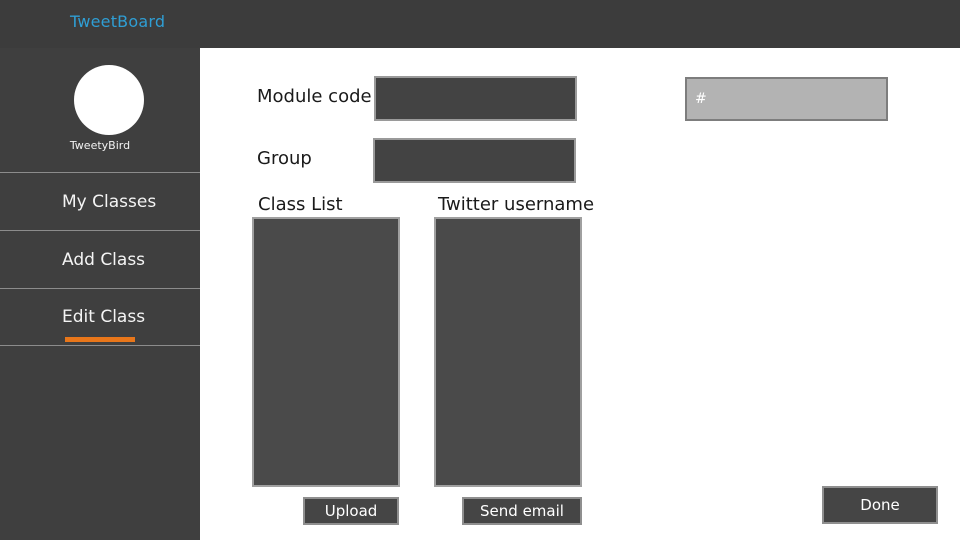  What do you see at coordinates (522, 511) in the screenshot?
I see `send-email-button: Send email` at bounding box center [522, 511].